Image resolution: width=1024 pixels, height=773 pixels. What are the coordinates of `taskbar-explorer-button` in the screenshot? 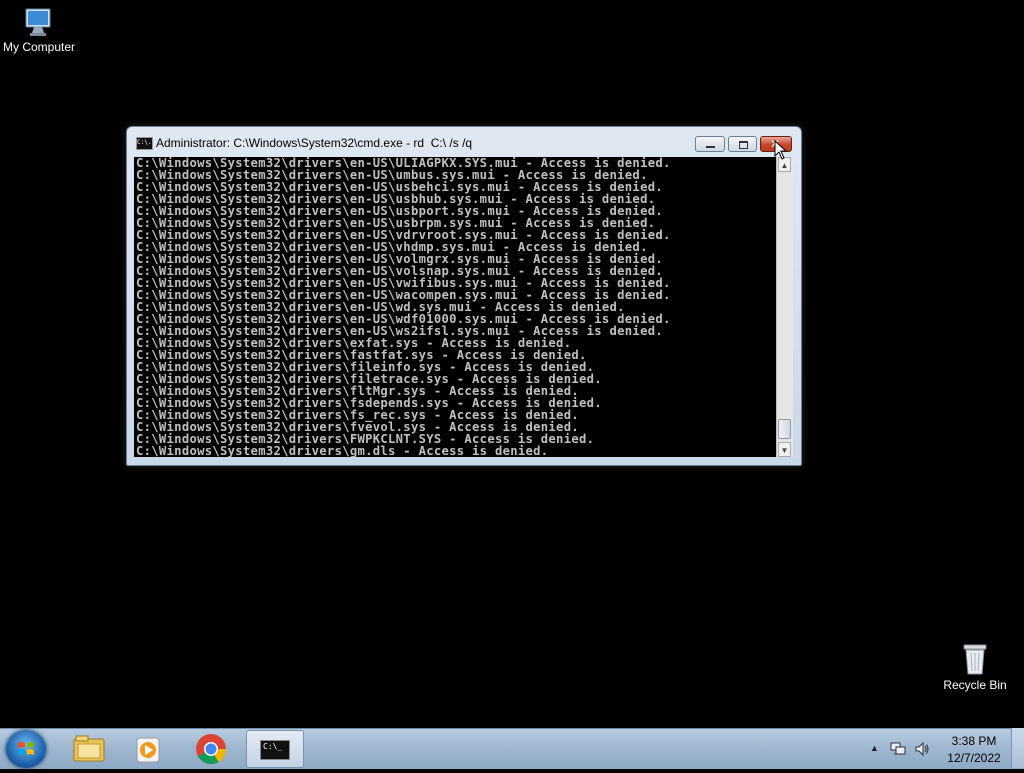 It's located at (89, 749).